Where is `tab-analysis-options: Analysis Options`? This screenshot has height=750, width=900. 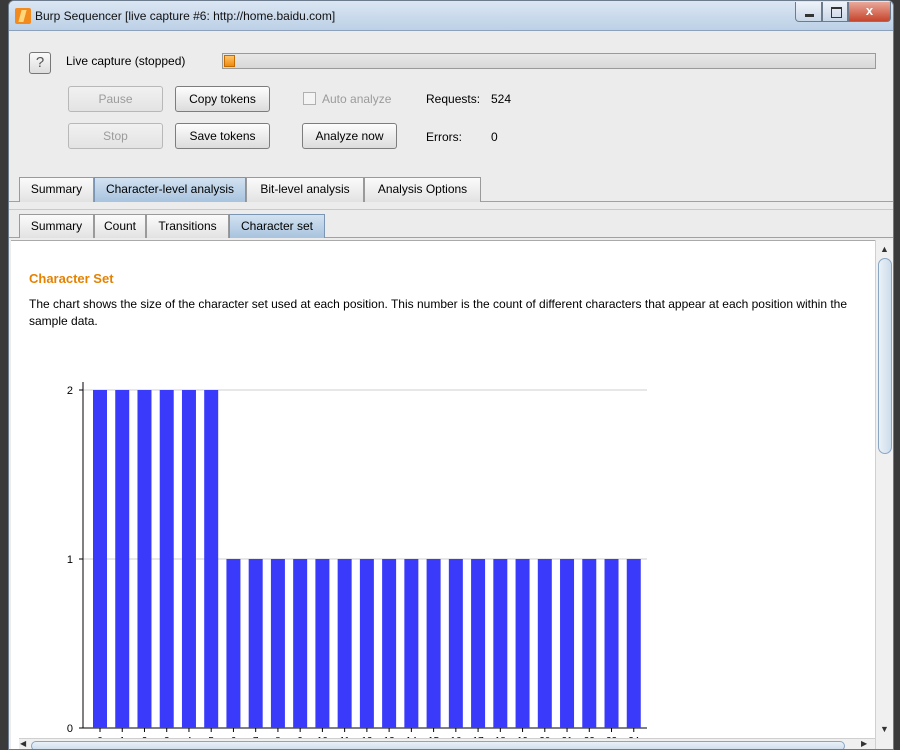
tab-analysis-options: Analysis Options is located at coordinates (422, 189).